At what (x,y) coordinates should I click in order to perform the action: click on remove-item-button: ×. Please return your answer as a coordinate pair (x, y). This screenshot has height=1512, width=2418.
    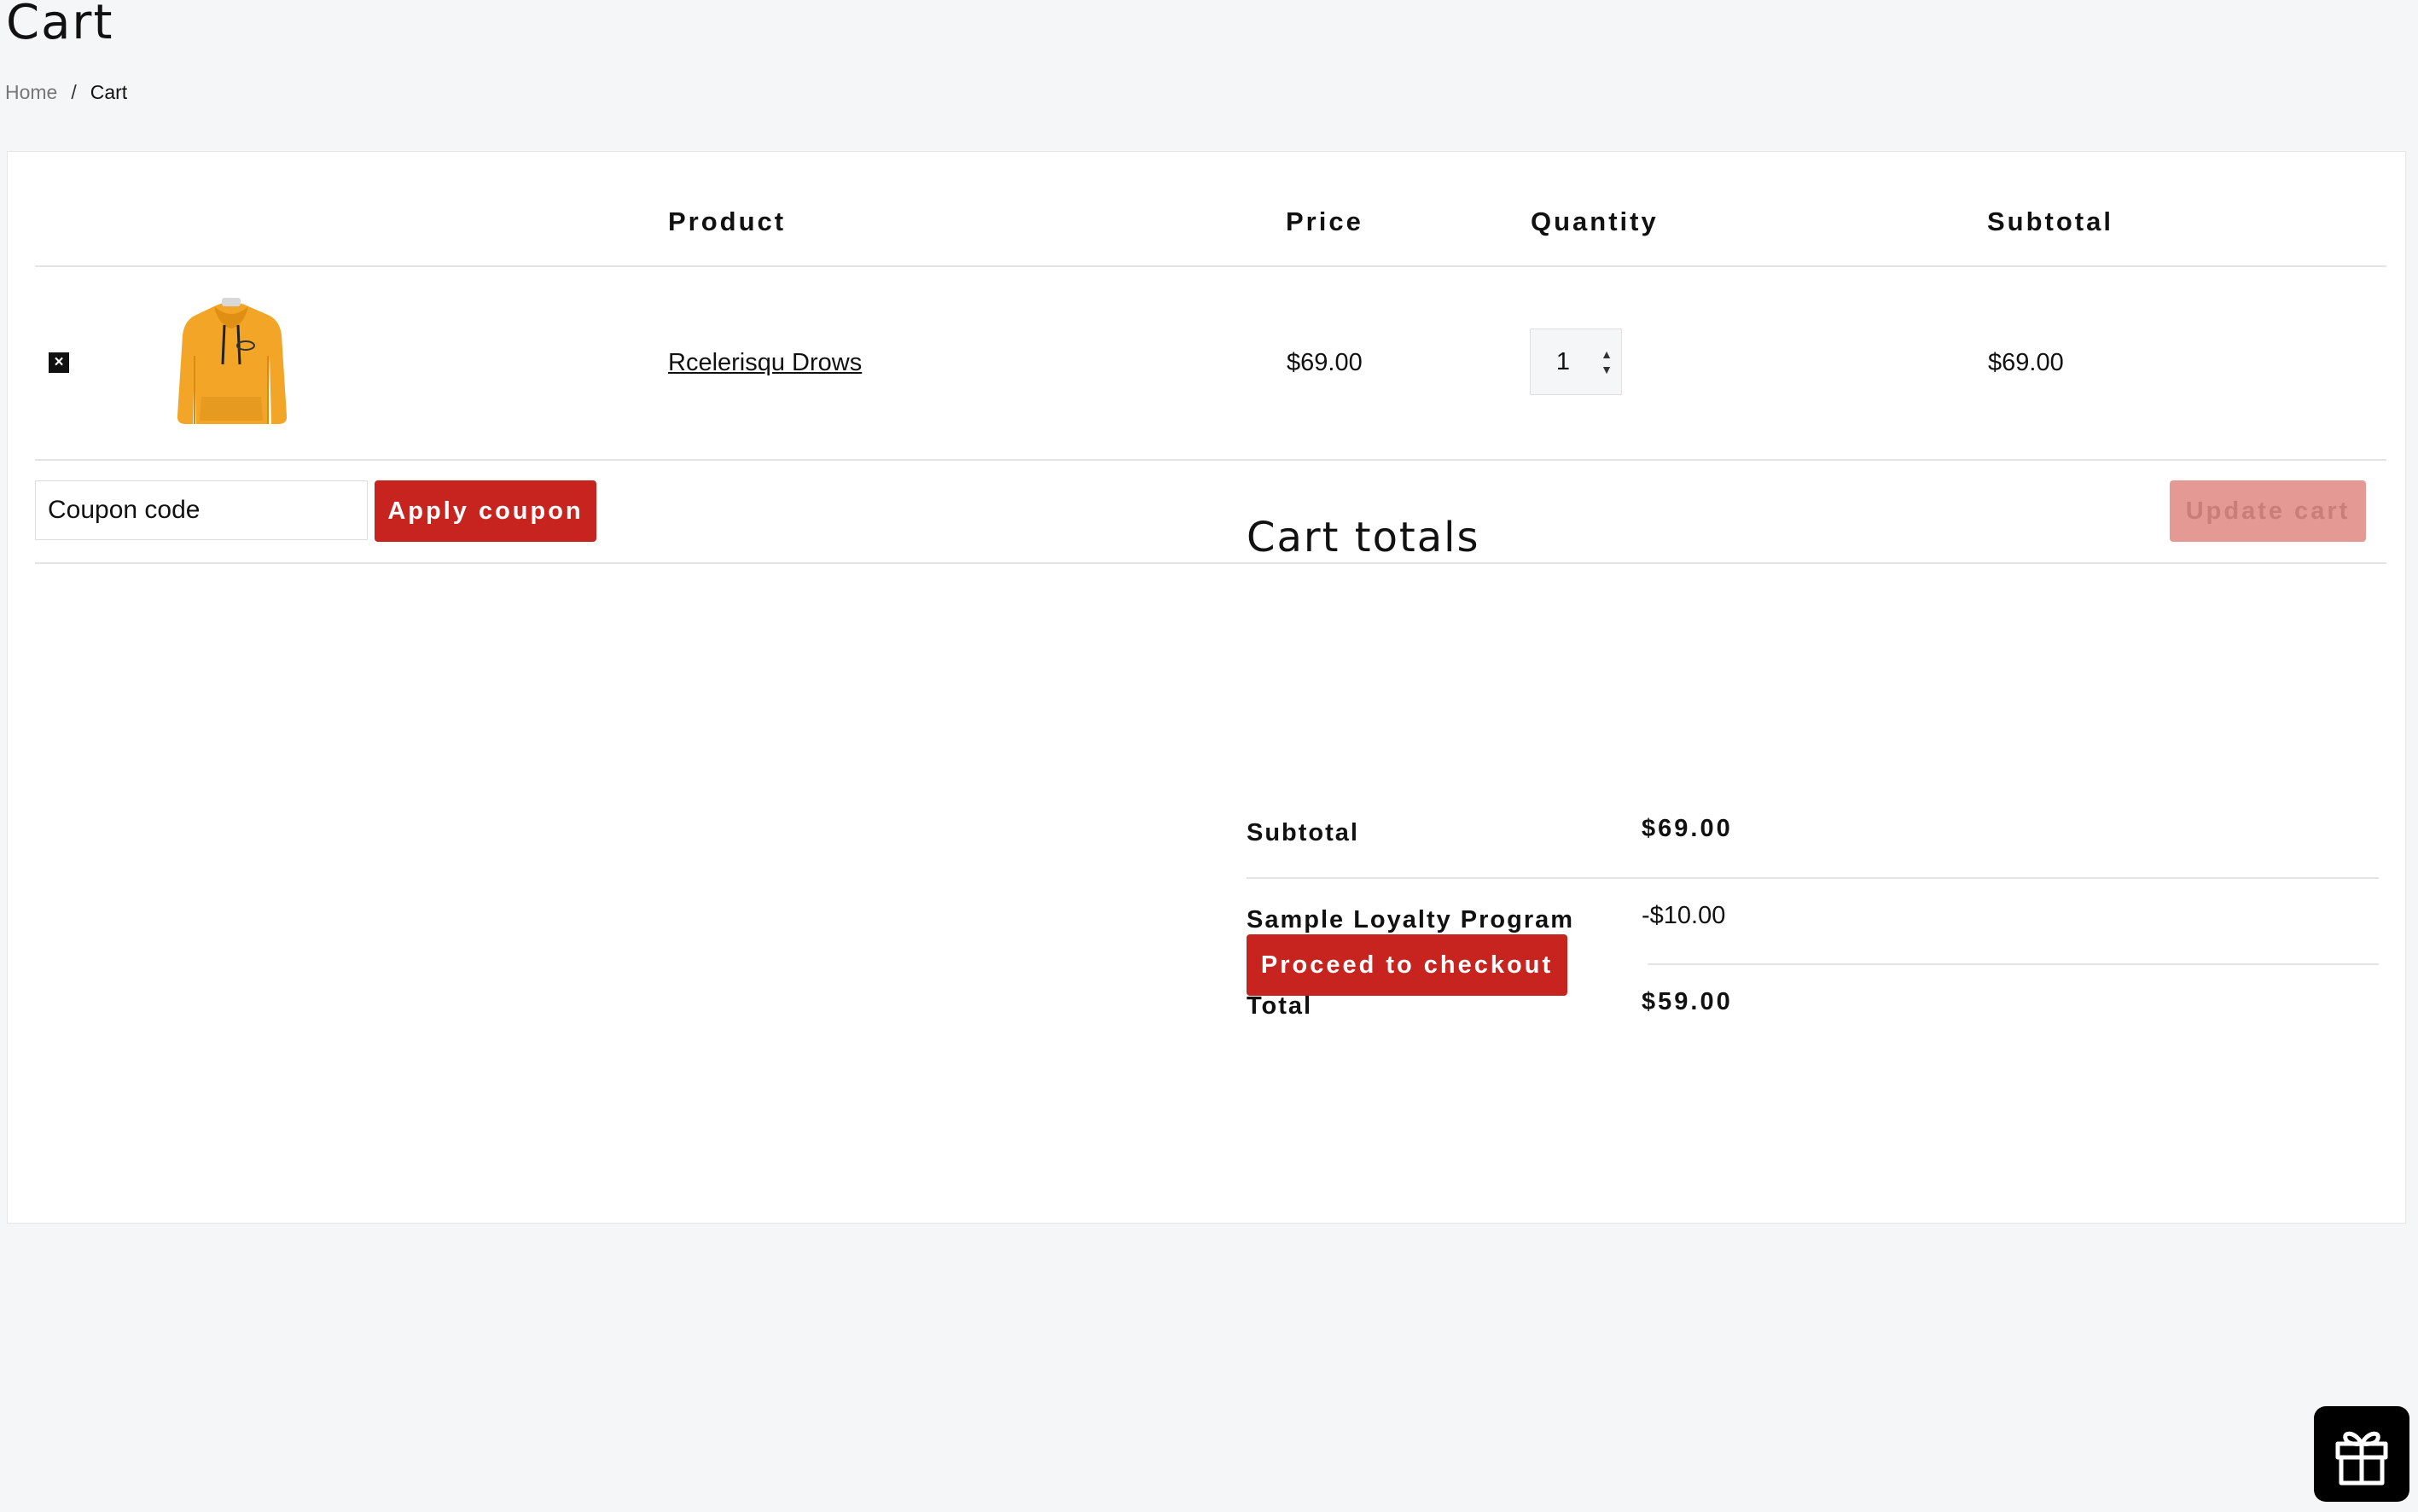
    Looking at the image, I should click on (59, 362).